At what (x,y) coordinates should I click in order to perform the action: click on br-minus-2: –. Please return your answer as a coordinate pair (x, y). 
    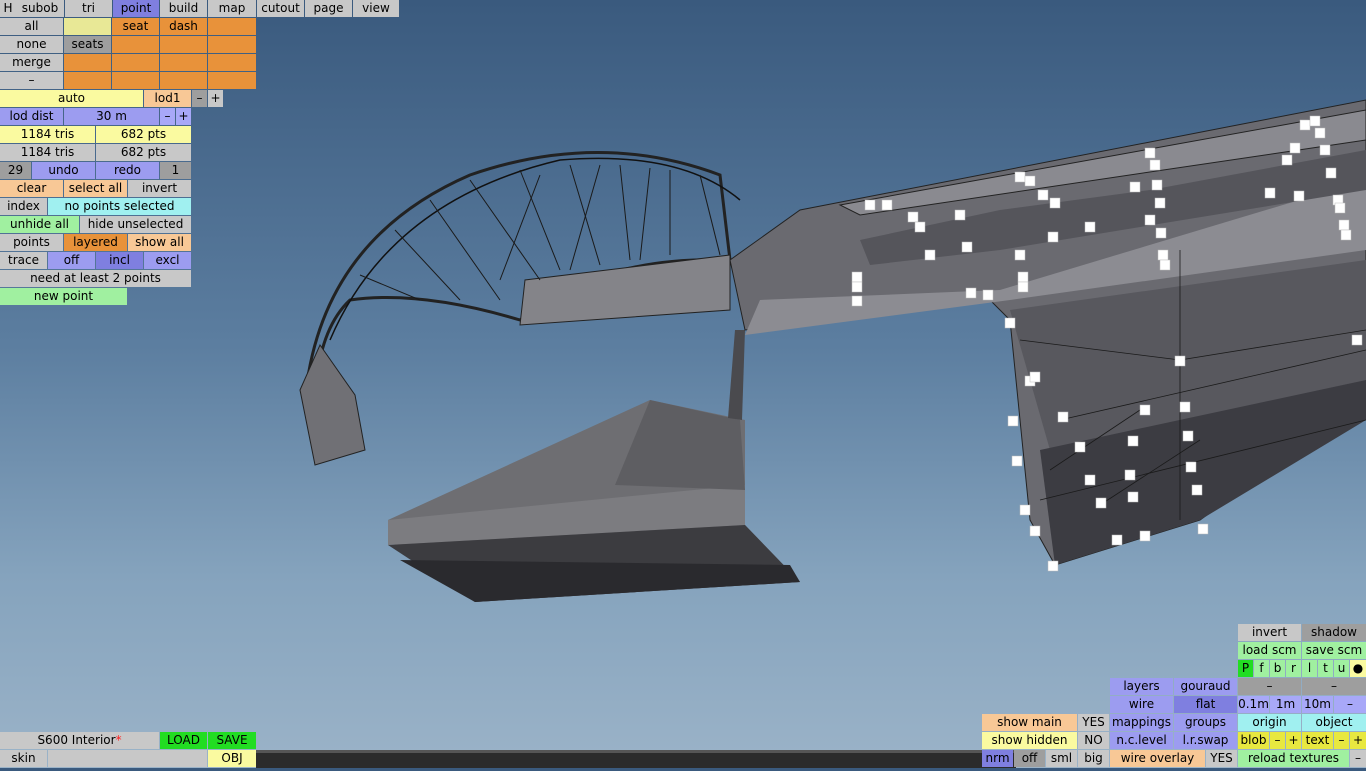
    Looking at the image, I should click on (1334, 686).